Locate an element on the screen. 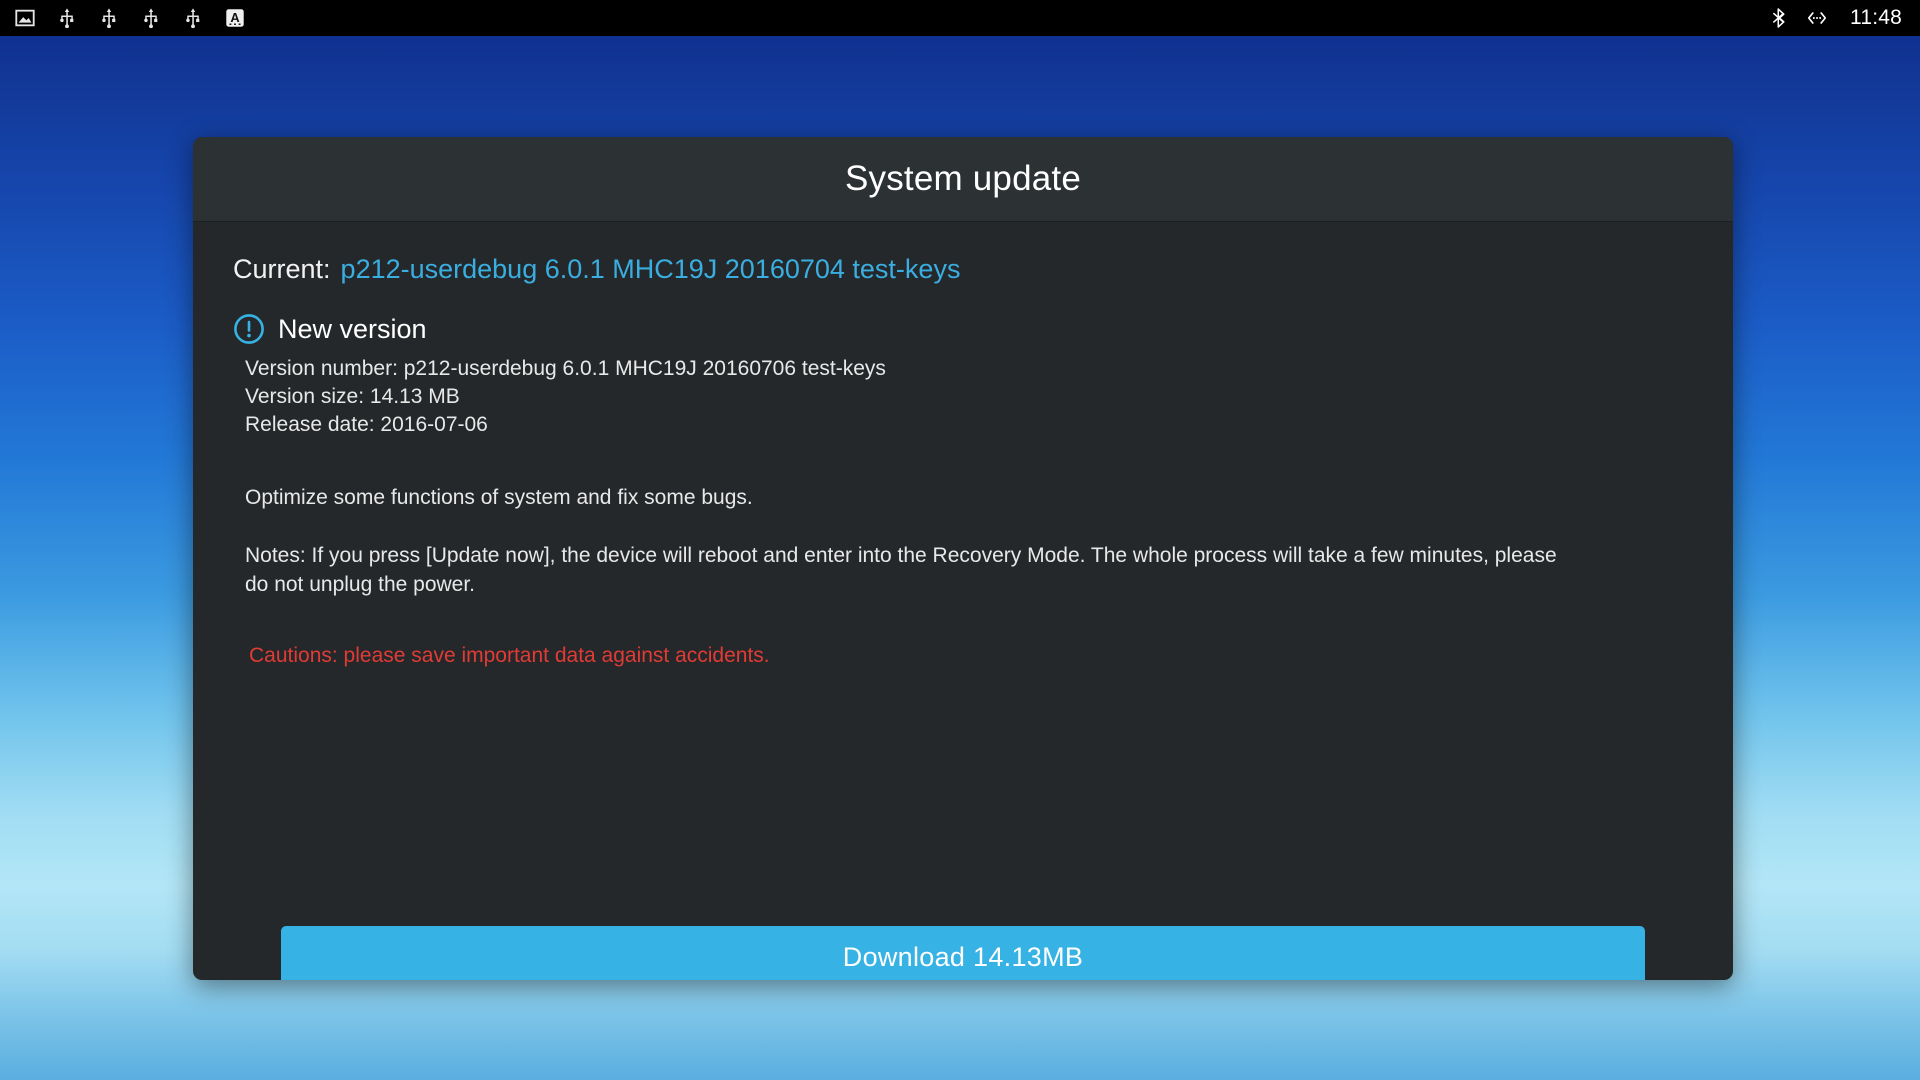 The width and height of the screenshot is (1920, 1080). status-bar-right-icons: 11:48 is located at coordinates (1844, 18).